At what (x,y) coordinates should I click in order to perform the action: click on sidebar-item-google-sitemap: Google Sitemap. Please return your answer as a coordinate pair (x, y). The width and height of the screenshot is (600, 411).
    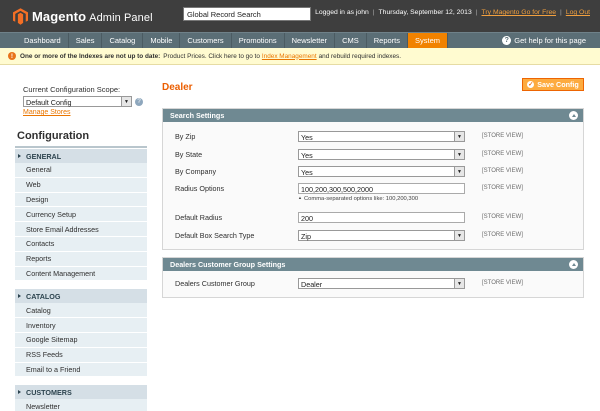
    Looking at the image, I should click on (81, 340).